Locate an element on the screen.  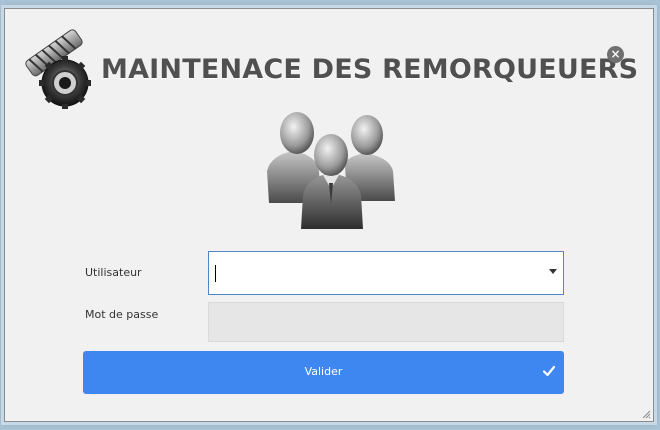
submit-button-label: Valider is located at coordinates (323, 371).